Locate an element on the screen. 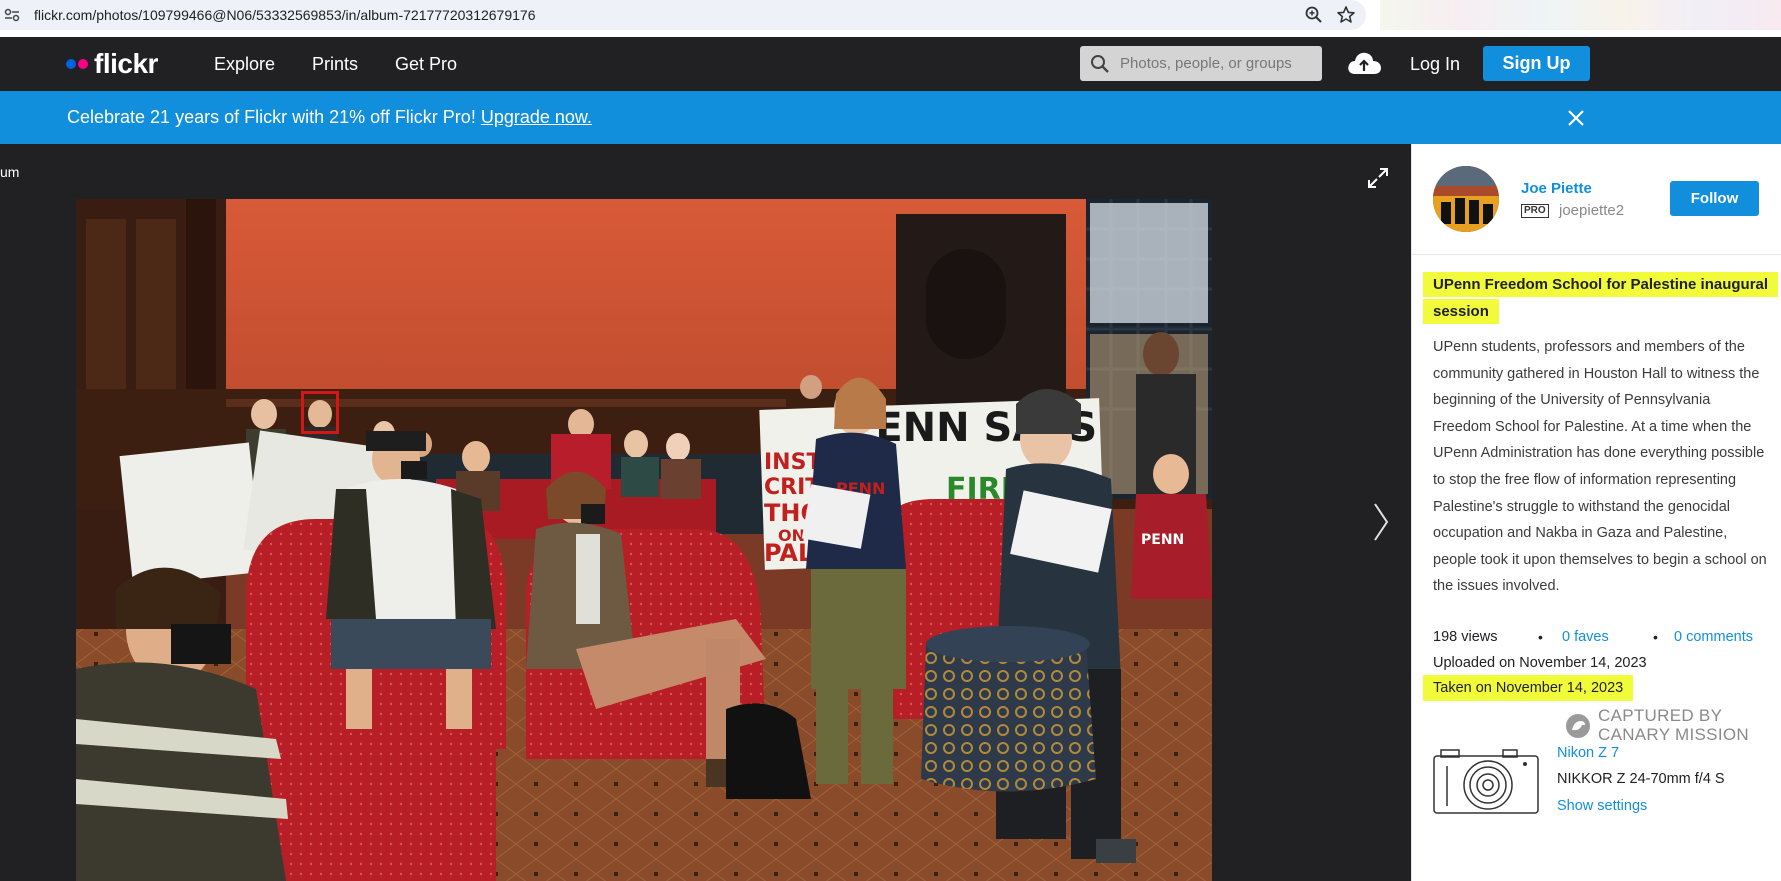 The height and width of the screenshot is (881, 1781). owner-name-link: Joe Piette is located at coordinates (1556, 188).